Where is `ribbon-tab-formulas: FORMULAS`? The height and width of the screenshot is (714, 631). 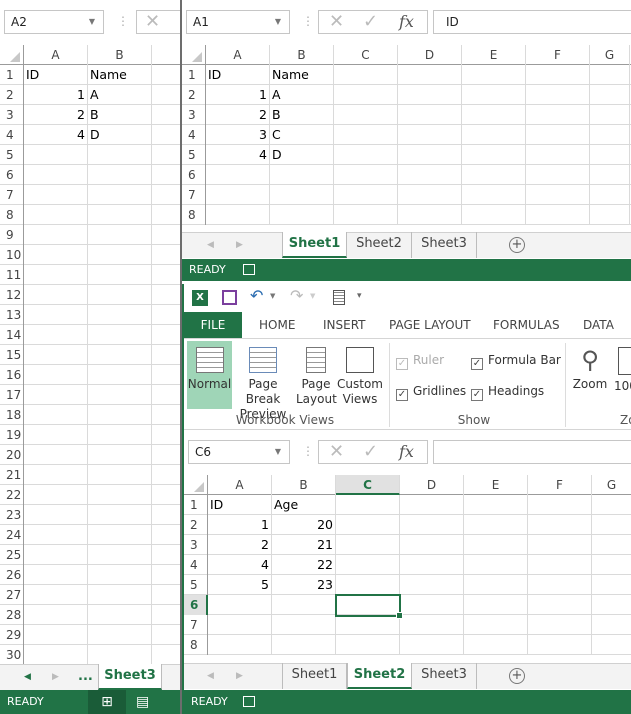 ribbon-tab-formulas: FORMULAS is located at coordinates (526, 325).